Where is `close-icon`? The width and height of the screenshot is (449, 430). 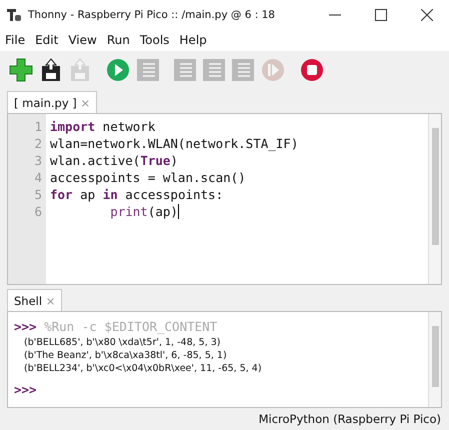
close-icon is located at coordinates (427, 14).